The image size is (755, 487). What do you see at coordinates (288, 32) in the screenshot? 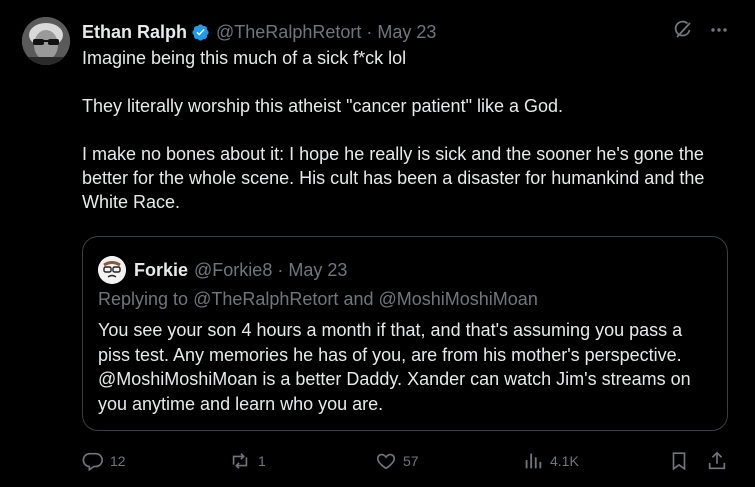
I see `author-handle: @TheRalphRetort` at bounding box center [288, 32].